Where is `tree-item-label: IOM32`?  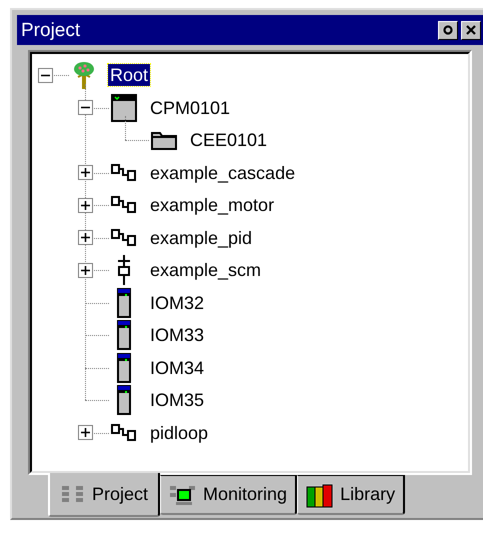 tree-item-label: IOM32 is located at coordinates (177, 303).